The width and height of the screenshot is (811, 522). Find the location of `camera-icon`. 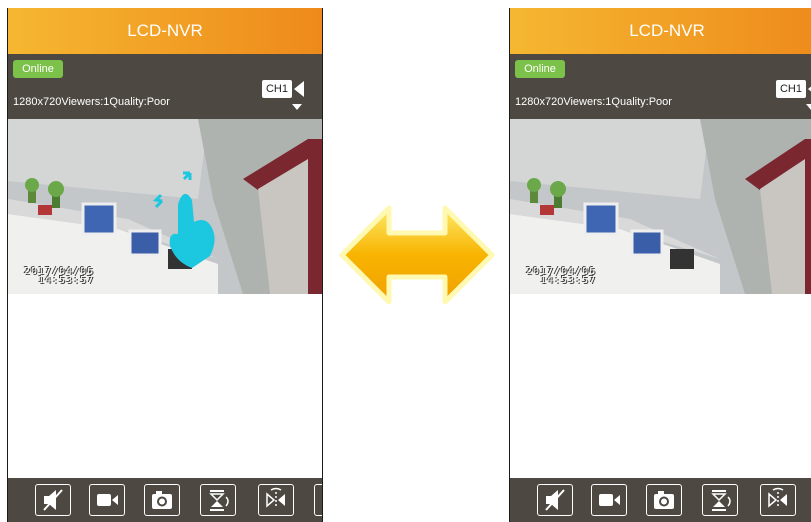

camera-icon is located at coordinates (299, 89).